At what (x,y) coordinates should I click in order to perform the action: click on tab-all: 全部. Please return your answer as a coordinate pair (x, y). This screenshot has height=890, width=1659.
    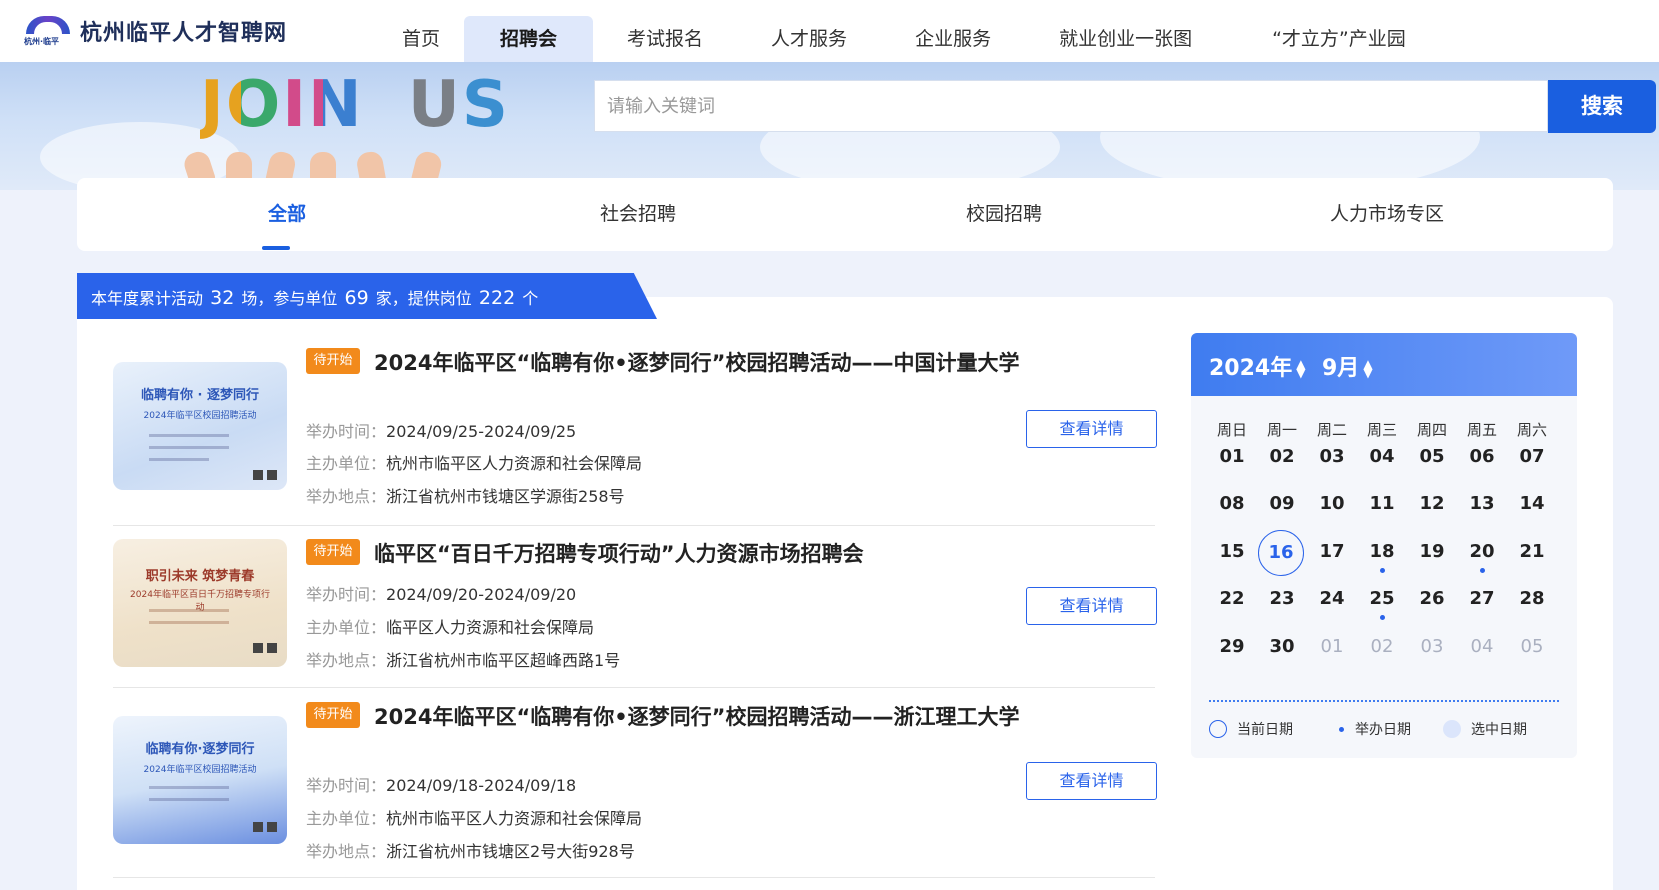
    Looking at the image, I should click on (287, 214).